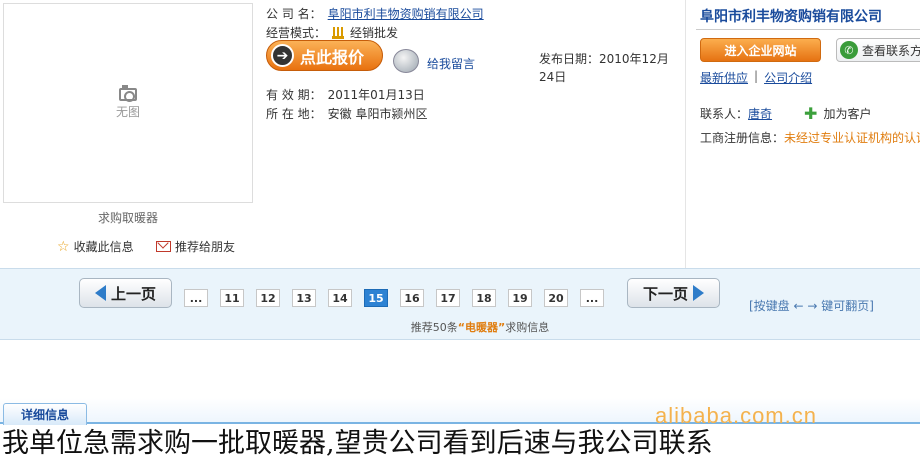 This screenshot has height=462, width=920. I want to click on registration-label: 工商注册信息：, so click(742, 138).